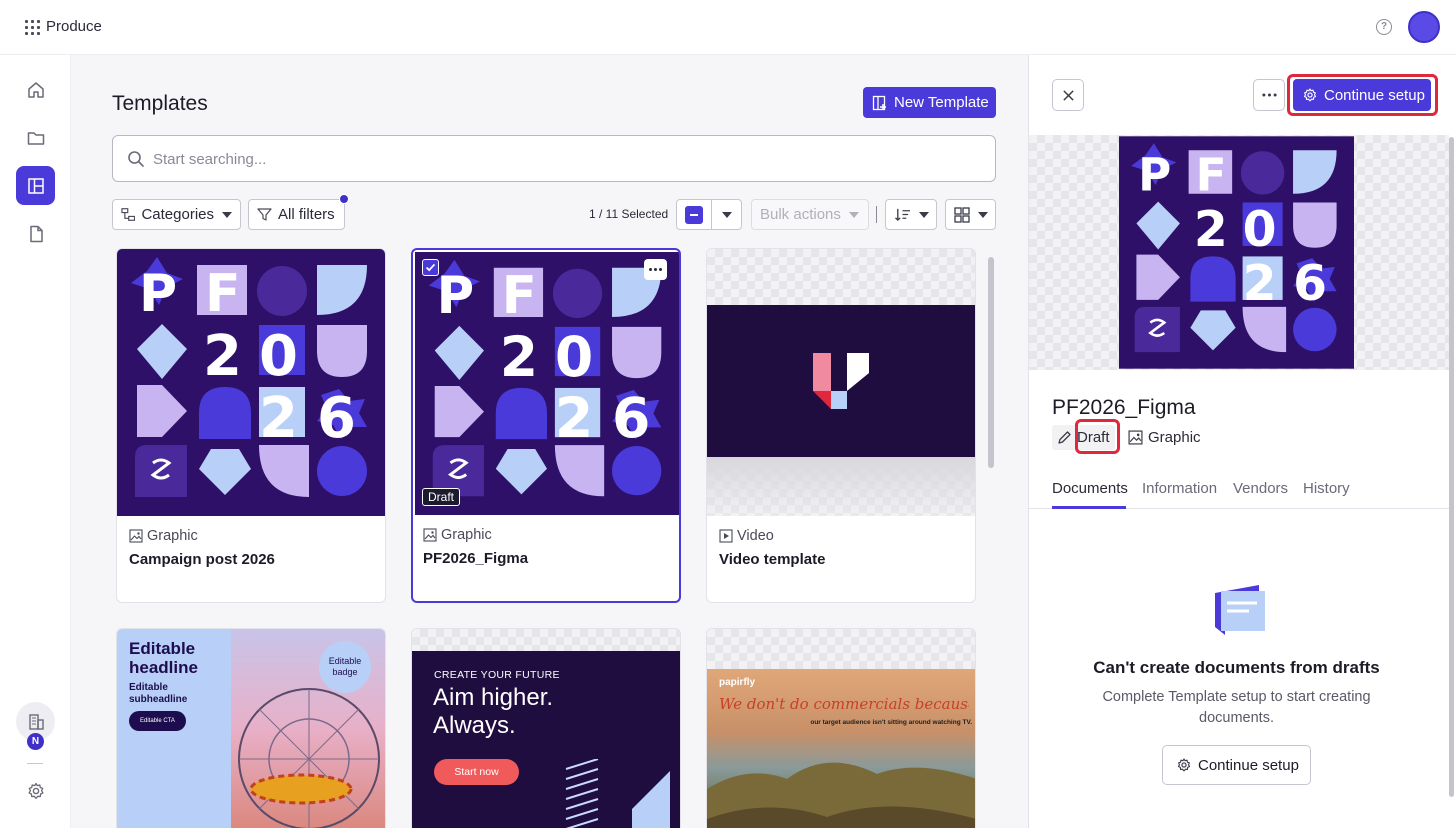 This screenshot has height=828, width=1456. I want to click on categories-label: Categories, so click(177, 214).